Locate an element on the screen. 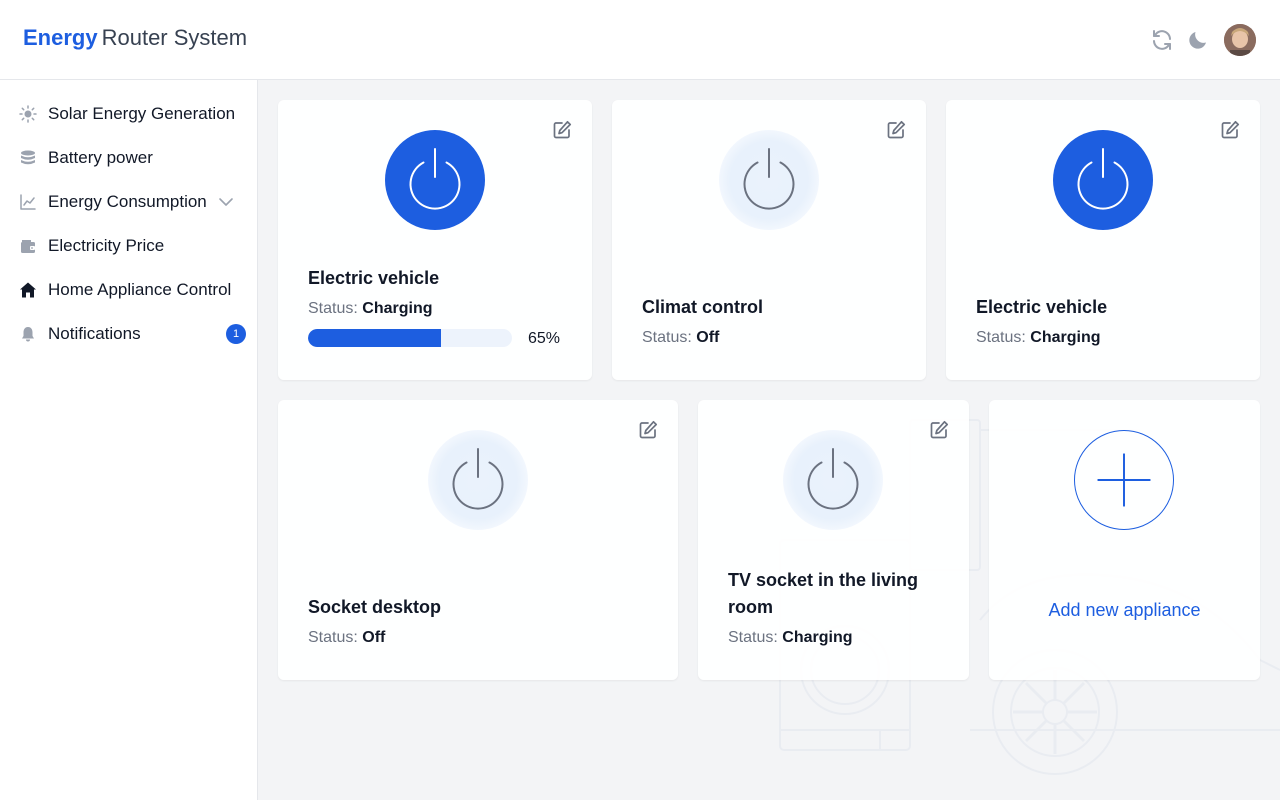  database-icon is located at coordinates (28, 157).